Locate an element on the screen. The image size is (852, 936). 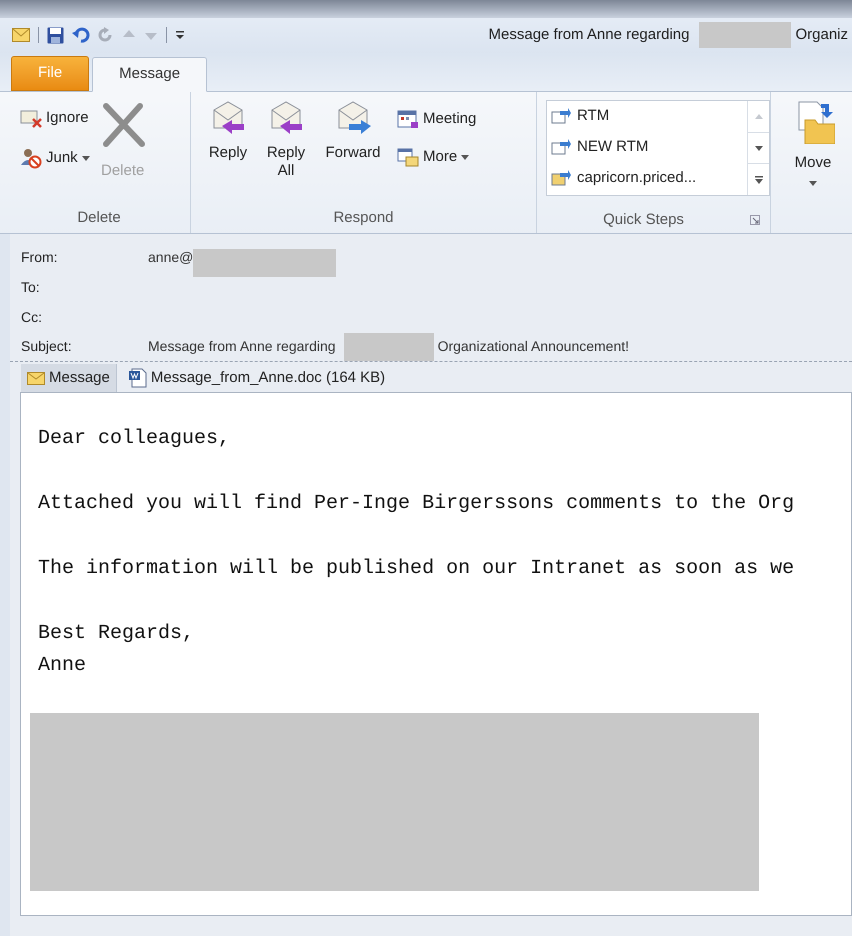
reply-button: Reply is located at coordinates (228, 153).